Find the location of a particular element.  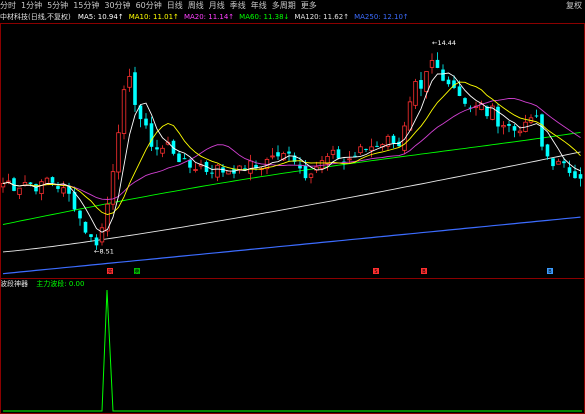

period-toolbar: 分时 1分钟 5分钟 15分钟 30分钟 60分钟 日线 周线 月线 季线 年线 多周期 更多 复权 is located at coordinates (292, 6).